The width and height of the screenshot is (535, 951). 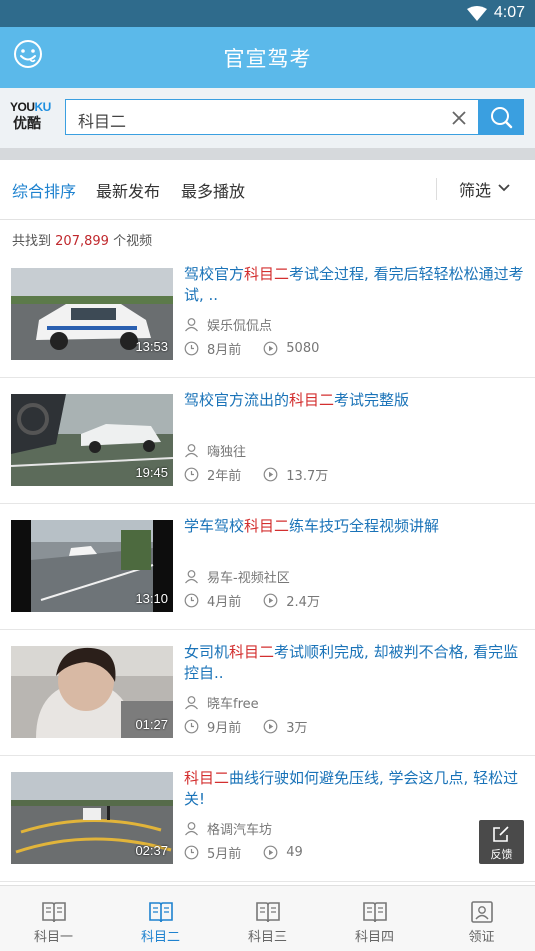 What do you see at coordinates (92, 314) in the screenshot?
I see `video-thumbnail: 13:53` at bounding box center [92, 314].